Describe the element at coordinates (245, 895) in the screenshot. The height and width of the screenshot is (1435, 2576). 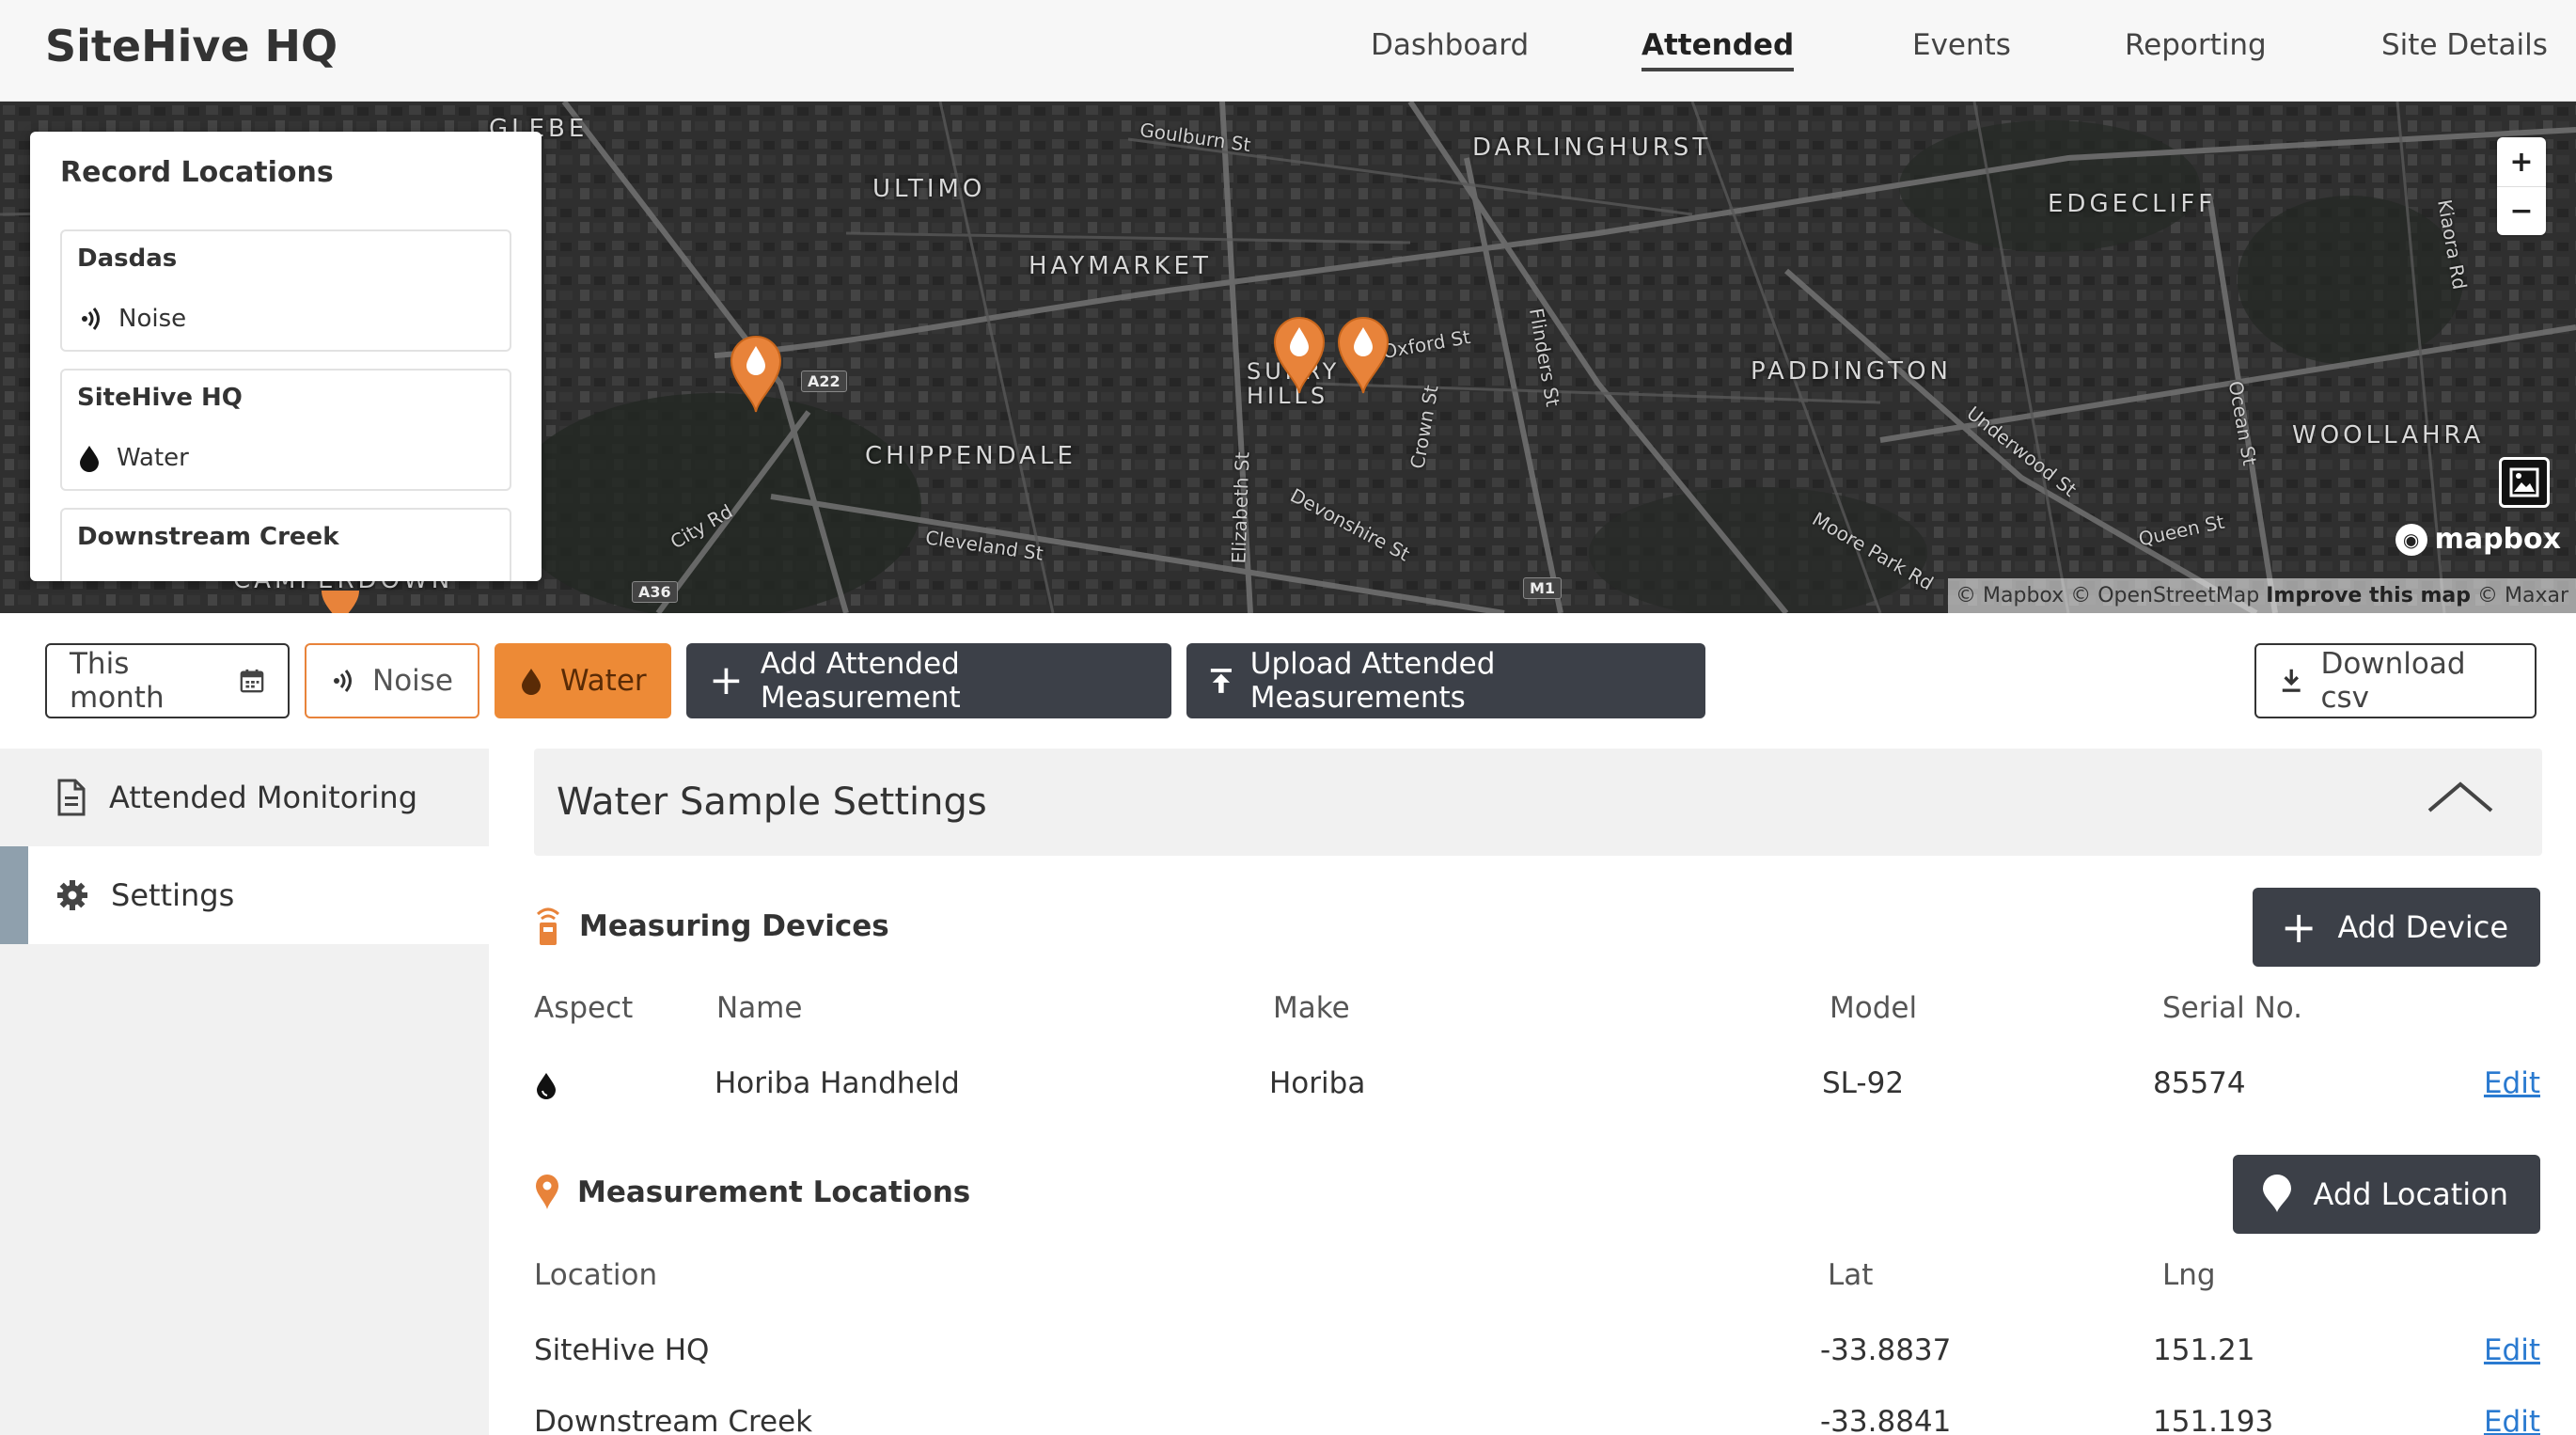
I see `sidebar-item-settings: Settings` at that location.